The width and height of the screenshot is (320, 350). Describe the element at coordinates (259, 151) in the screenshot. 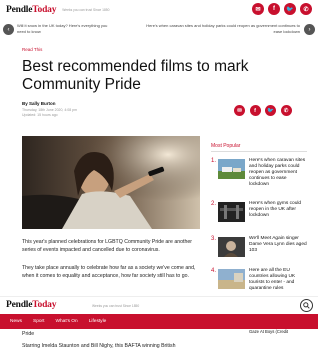

I see `divider` at that location.